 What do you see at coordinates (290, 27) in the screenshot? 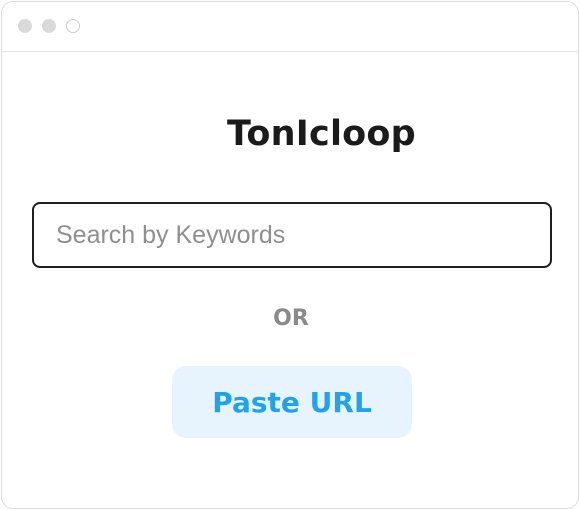
I see `window-titlebar` at bounding box center [290, 27].